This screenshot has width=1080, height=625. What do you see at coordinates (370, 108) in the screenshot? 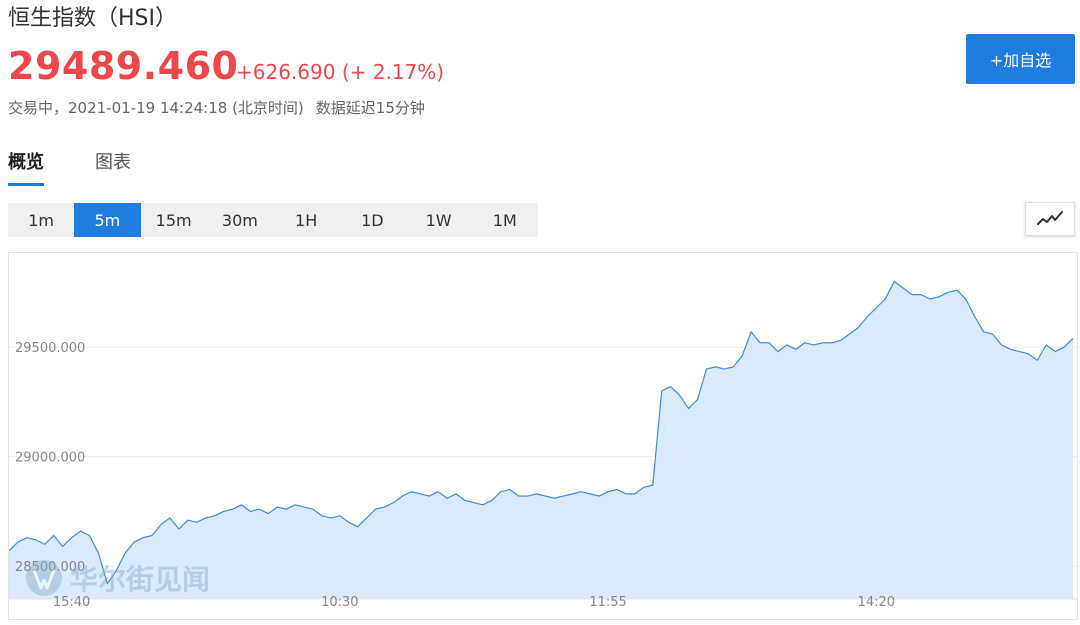
I see `delay-note: 数据延迟15分钟` at bounding box center [370, 108].